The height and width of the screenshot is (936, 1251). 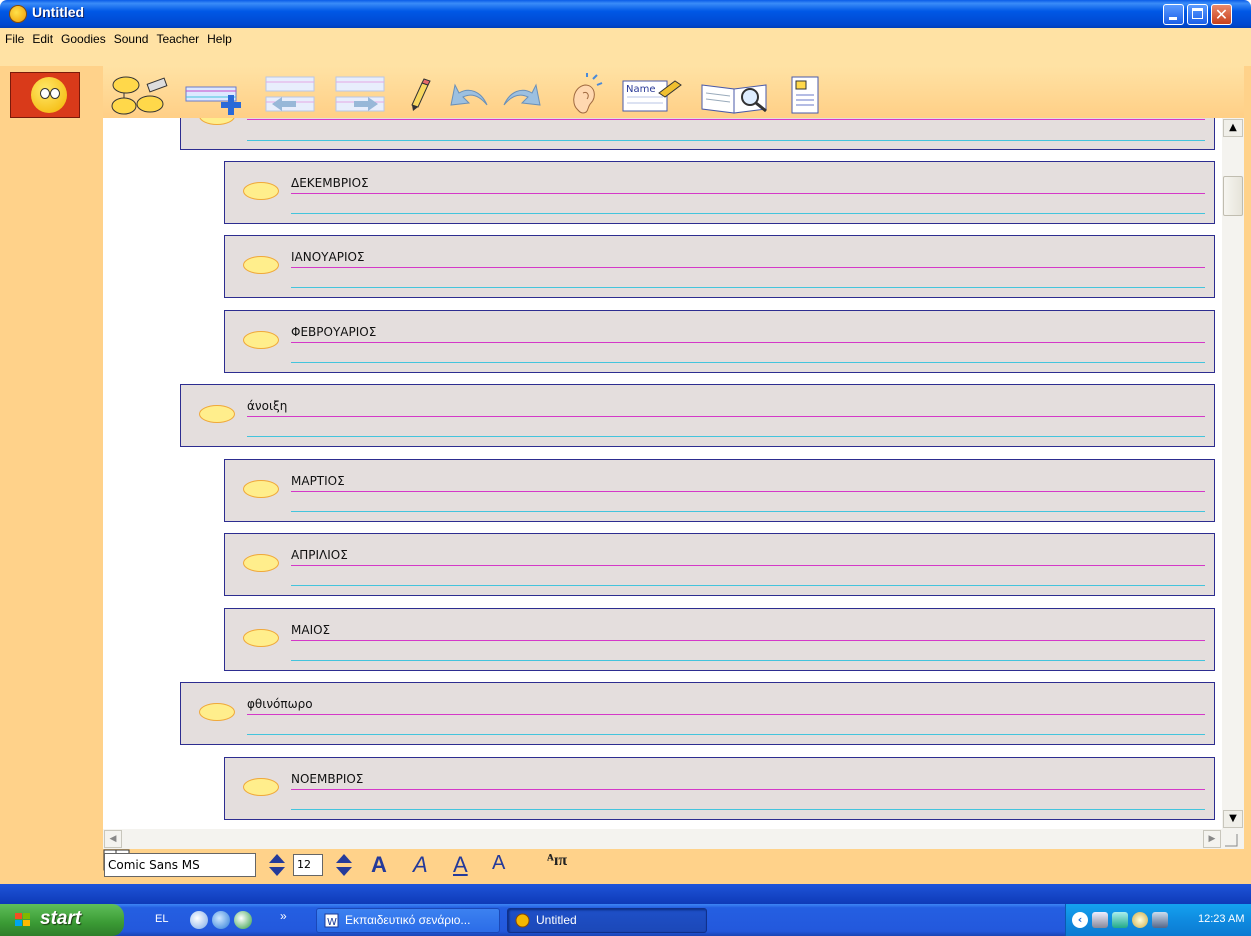 I want to click on scroll-left-button: ◀, so click(x=113, y=839).